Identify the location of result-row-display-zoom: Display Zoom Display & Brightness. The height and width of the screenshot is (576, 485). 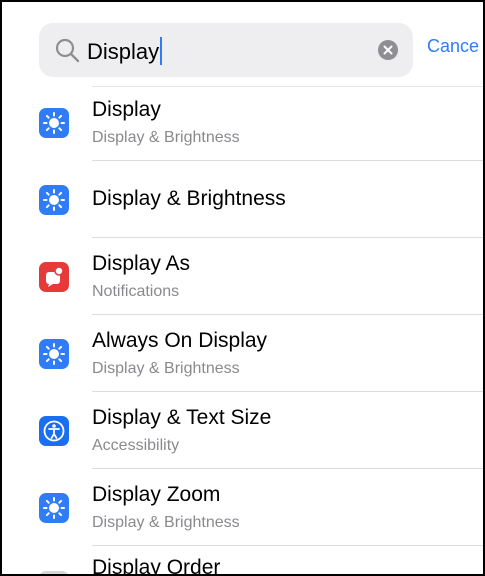
(242, 507).